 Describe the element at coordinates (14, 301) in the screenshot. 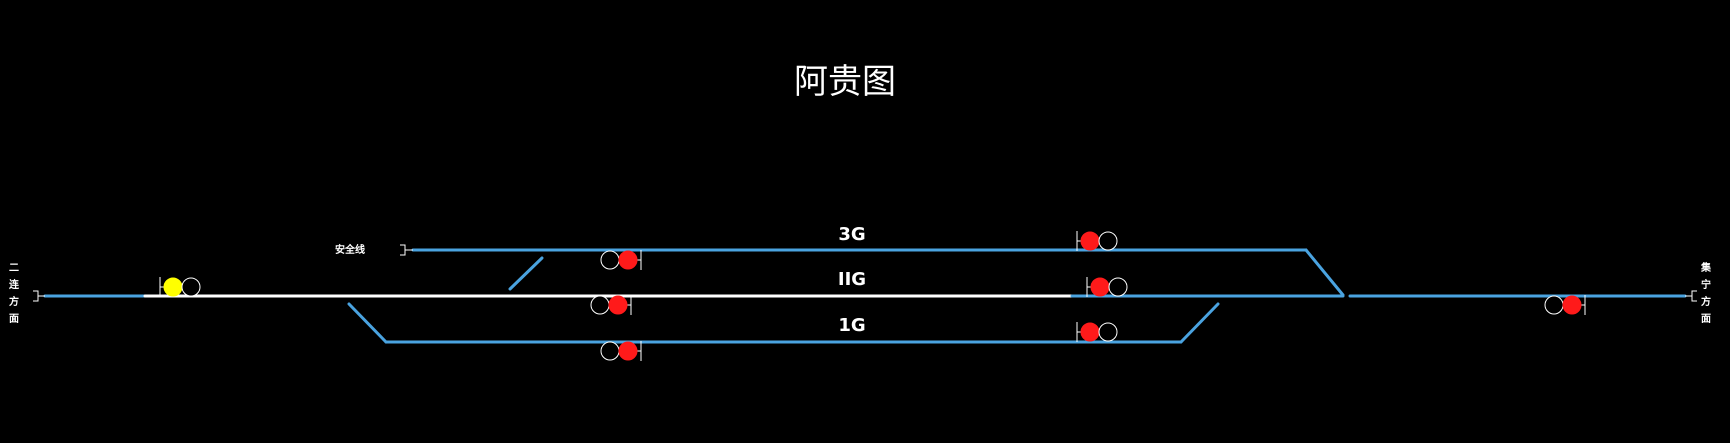

I see `left-direction-char: 方` at that location.